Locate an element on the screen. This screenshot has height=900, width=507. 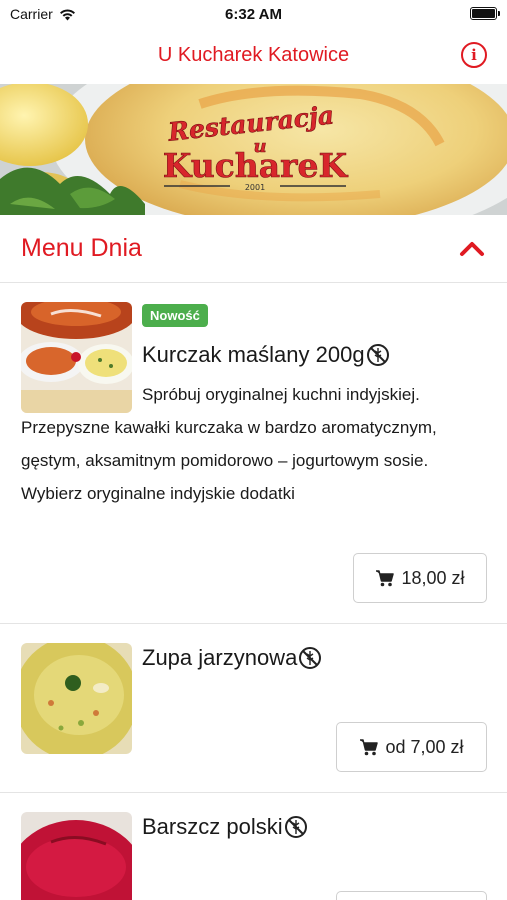
logo-year: 2001 is located at coordinates (255, 187).